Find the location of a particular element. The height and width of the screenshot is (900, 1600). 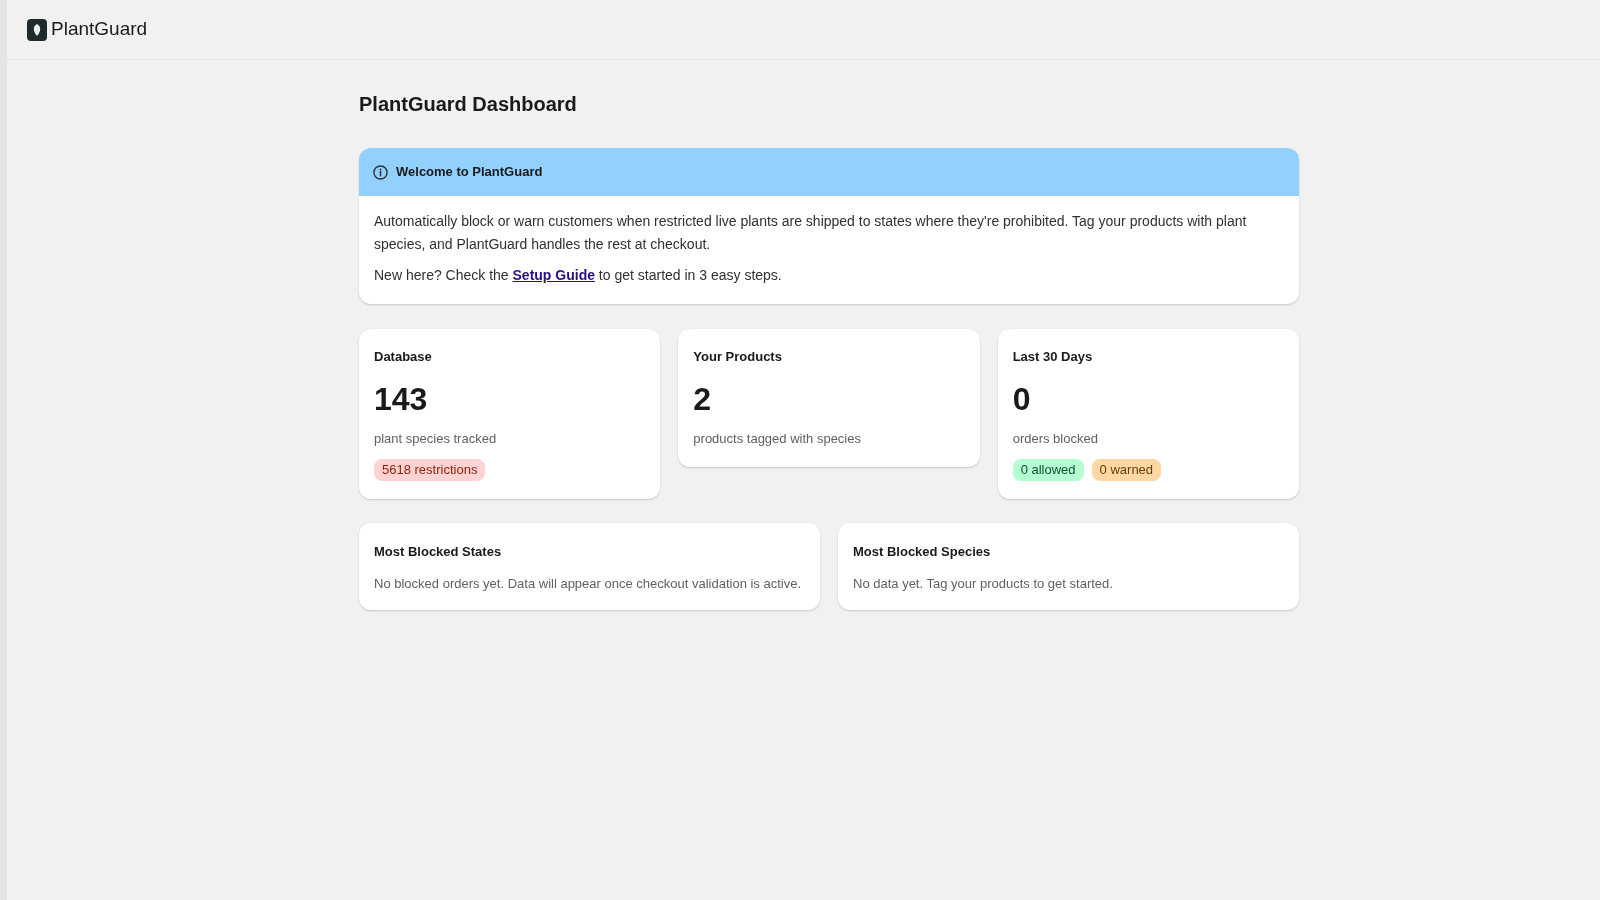

card-title: Most Blocked States is located at coordinates (438, 552).